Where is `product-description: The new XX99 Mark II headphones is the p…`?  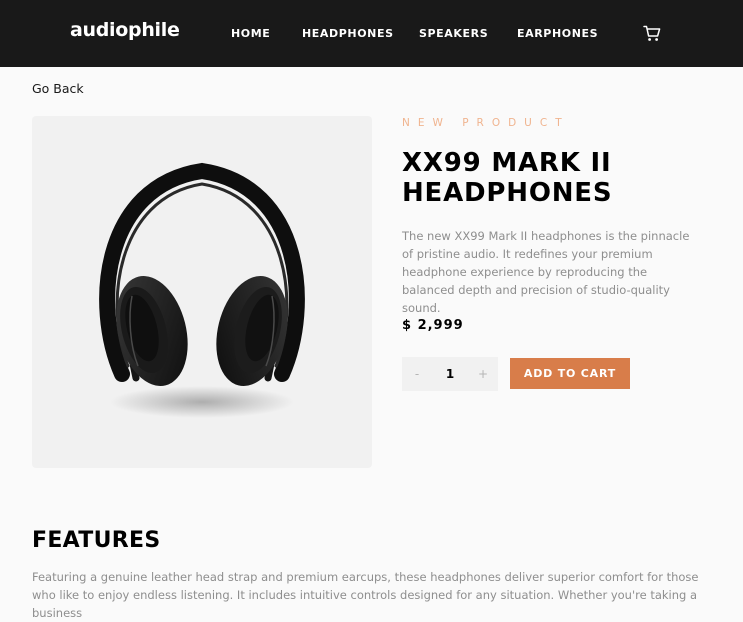
product-description: The new XX99 Mark II headphones is the p… is located at coordinates (546, 272).